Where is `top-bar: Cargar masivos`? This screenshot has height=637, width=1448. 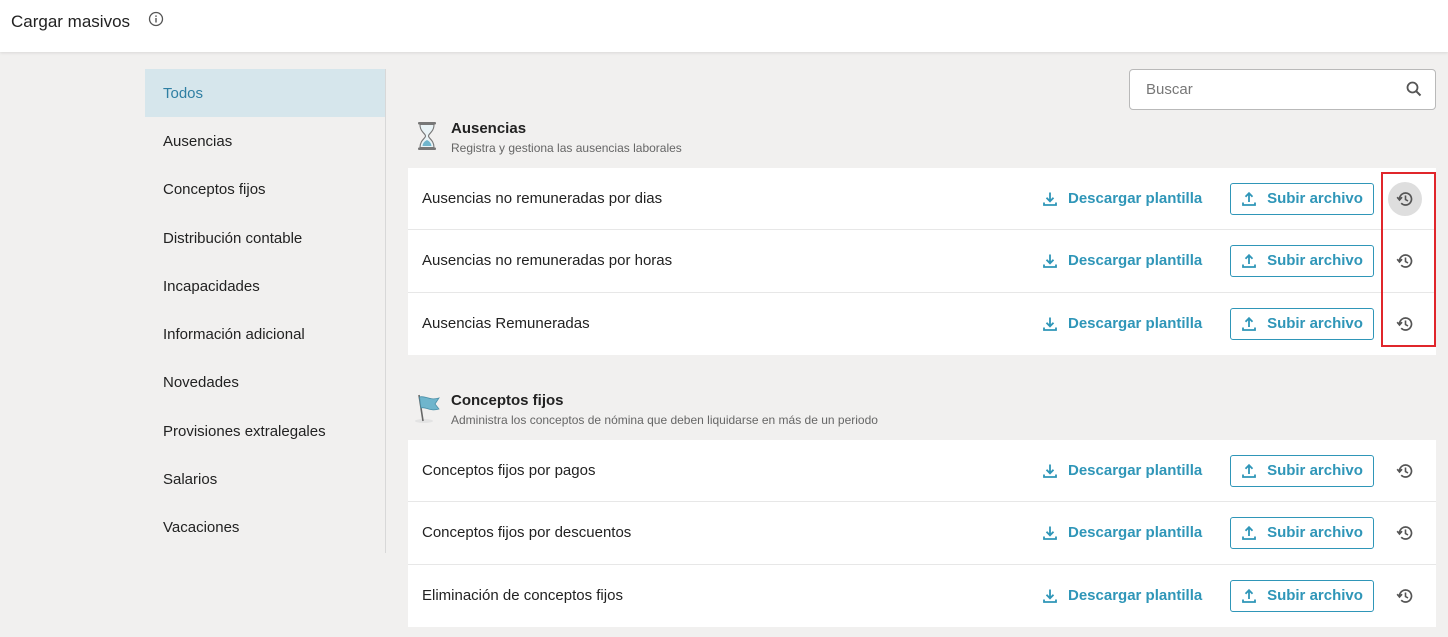
top-bar: Cargar masivos is located at coordinates (724, 26).